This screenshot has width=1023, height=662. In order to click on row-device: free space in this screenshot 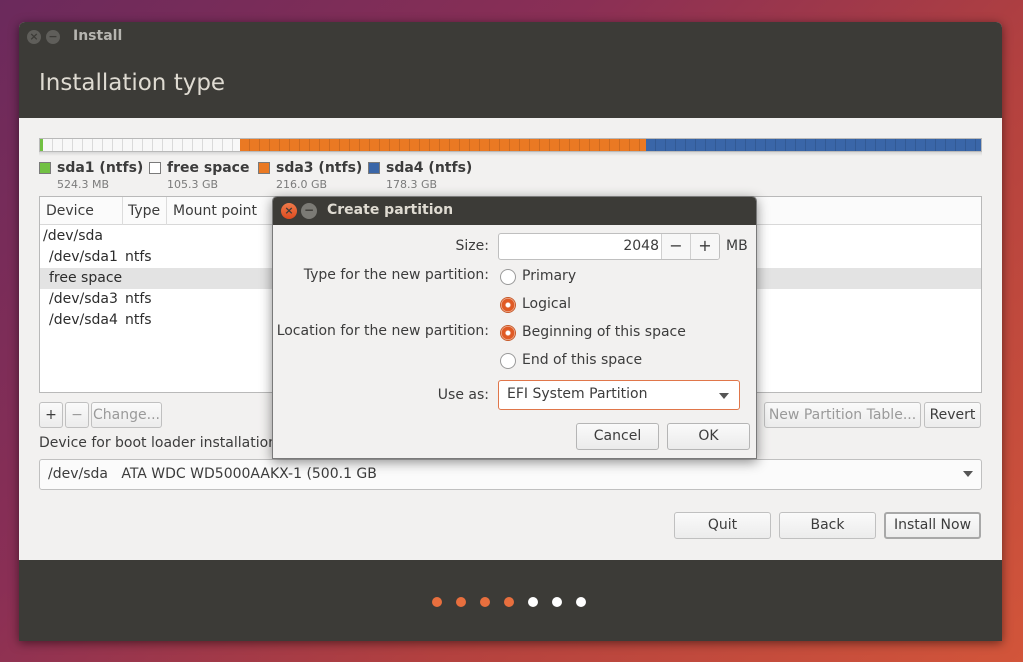, I will do `click(86, 278)`.